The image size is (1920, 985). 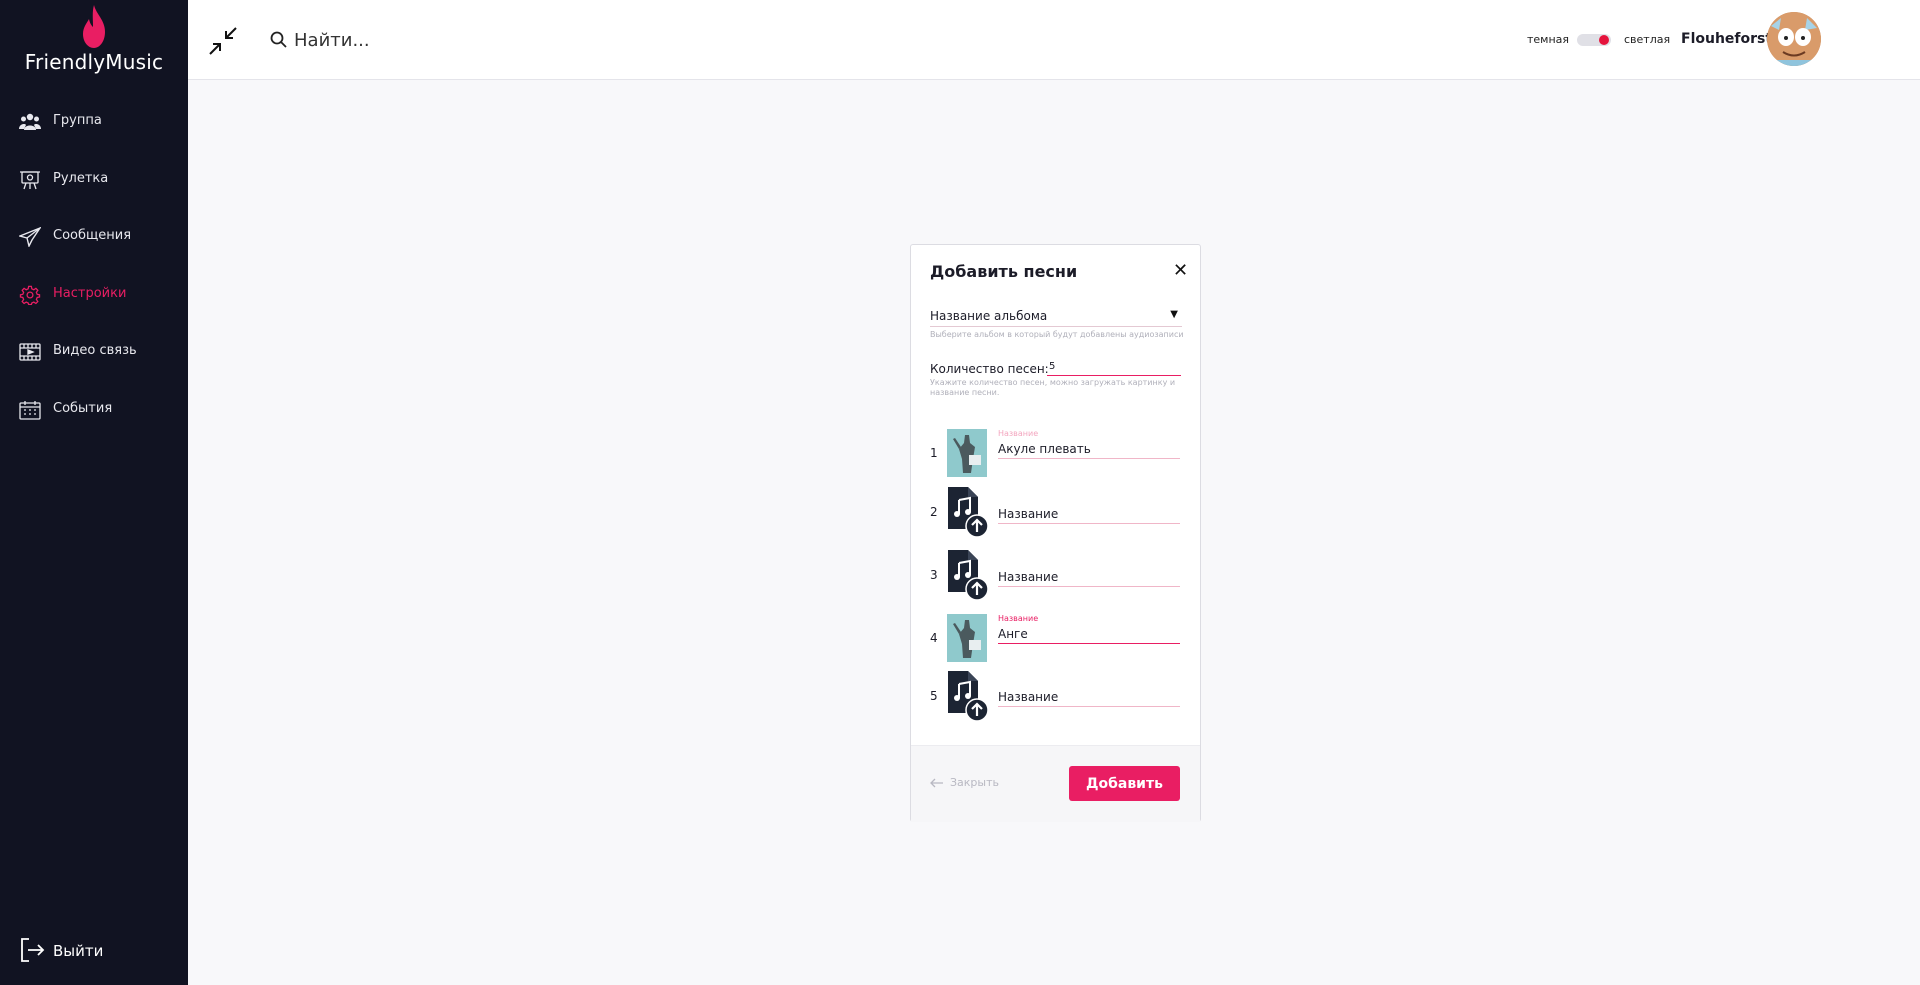 I want to click on toggle-knob, so click(x=1604, y=40).